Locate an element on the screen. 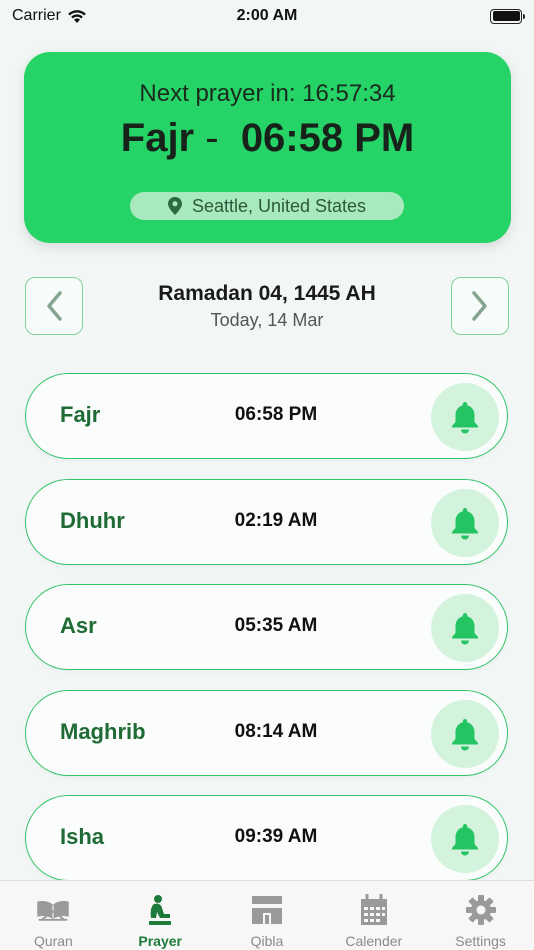 This screenshot has width=534, height=950. status-bar: Carrier 2:00 AM is located at coordinates (267, 16).